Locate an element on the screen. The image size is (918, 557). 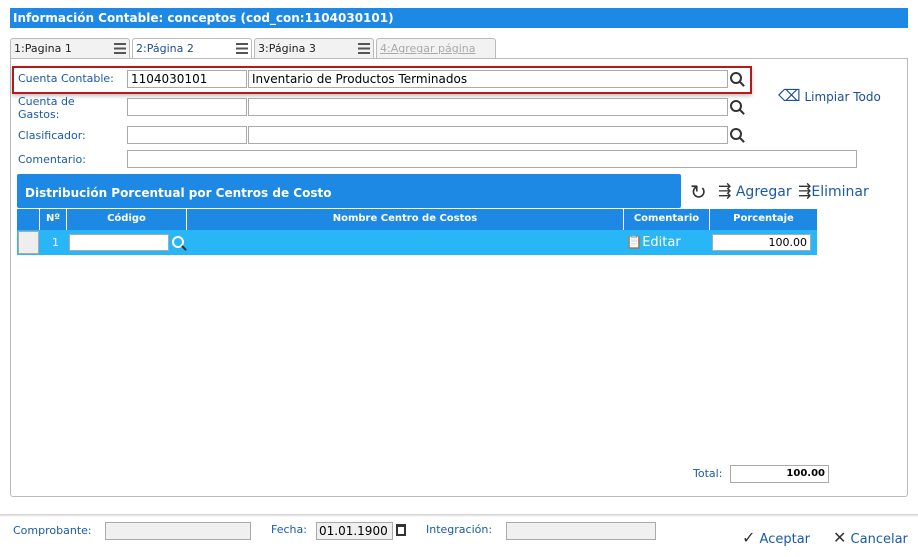
refresh-icon: ↻ is located at coordinates (698, 192).